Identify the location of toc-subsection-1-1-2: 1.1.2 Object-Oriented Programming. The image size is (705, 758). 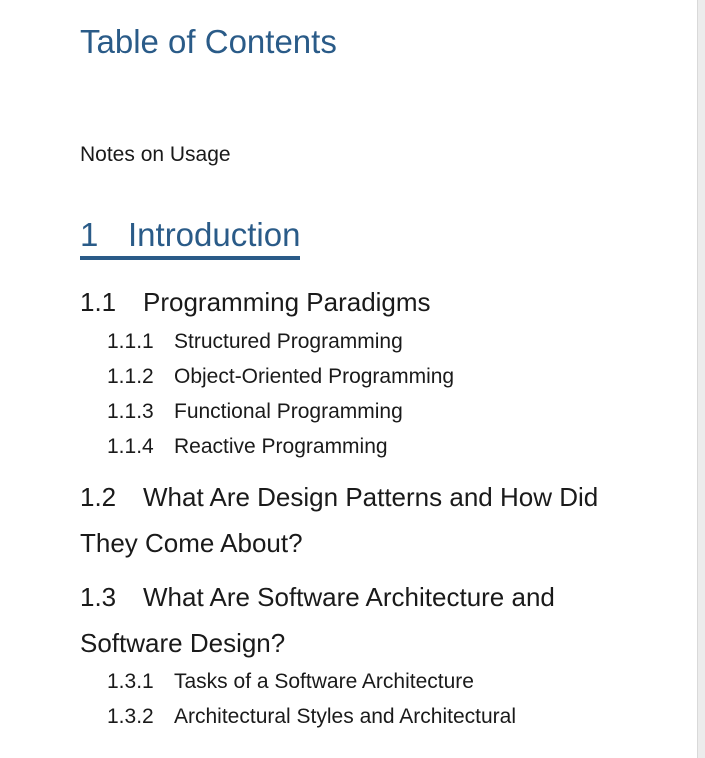
(280, 377).